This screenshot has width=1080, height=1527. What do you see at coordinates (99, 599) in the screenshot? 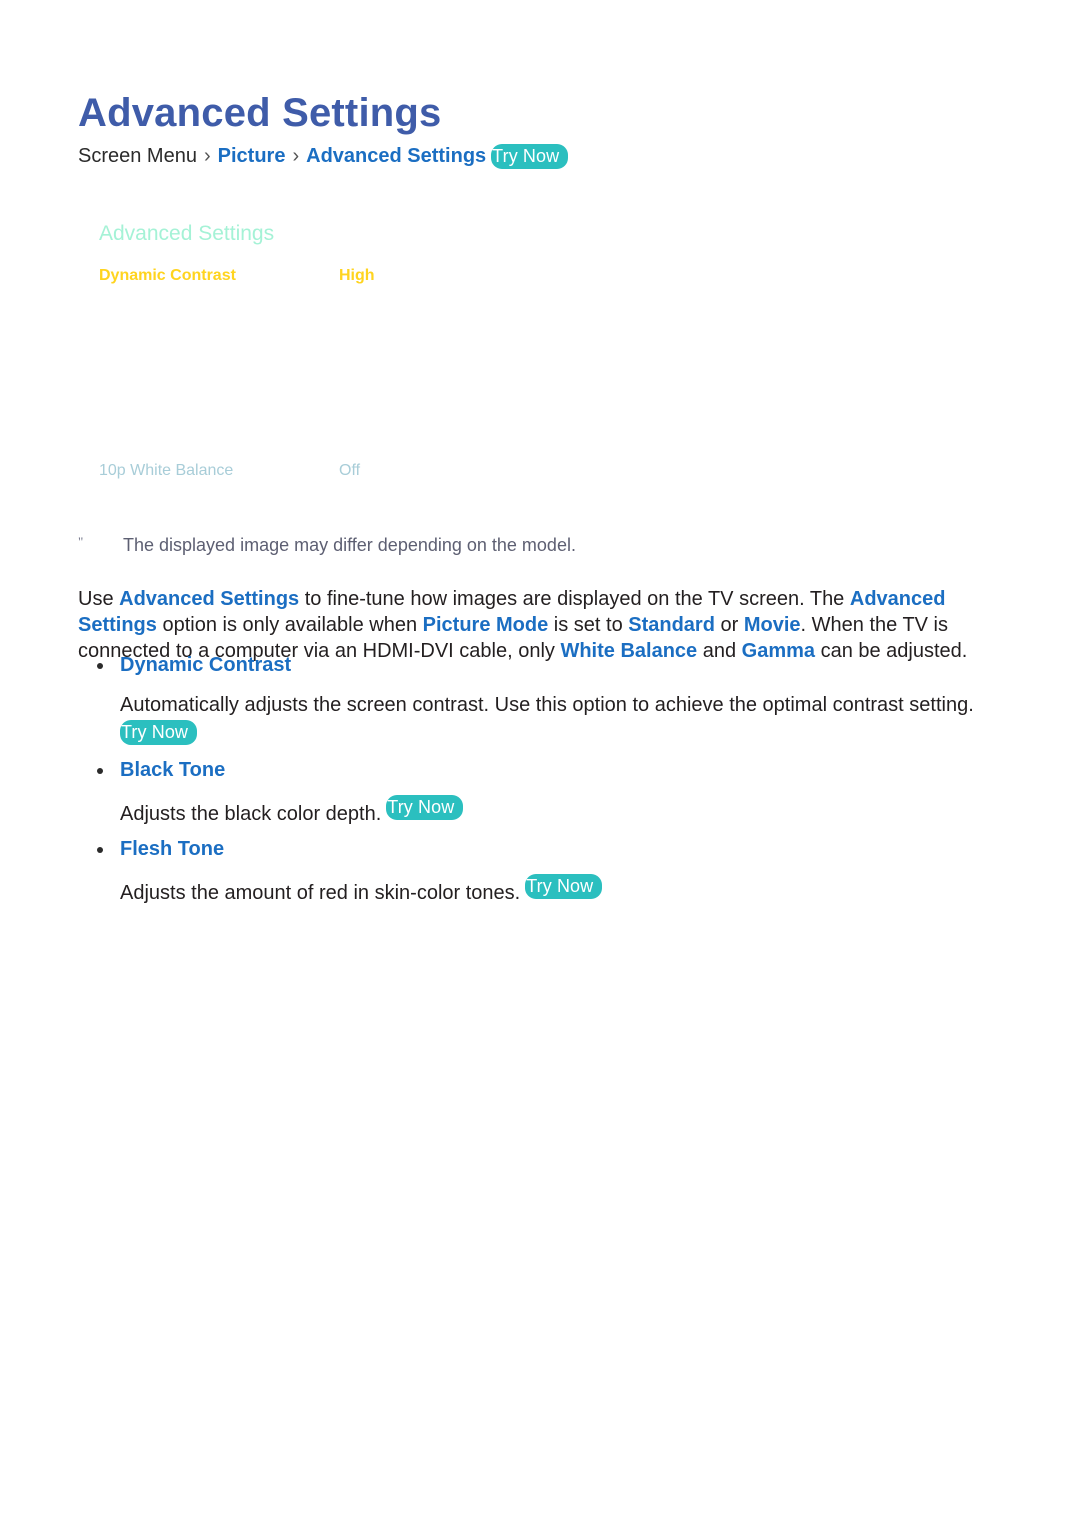
I see `intro-text-a: Use` at bounding box center [99, 599].